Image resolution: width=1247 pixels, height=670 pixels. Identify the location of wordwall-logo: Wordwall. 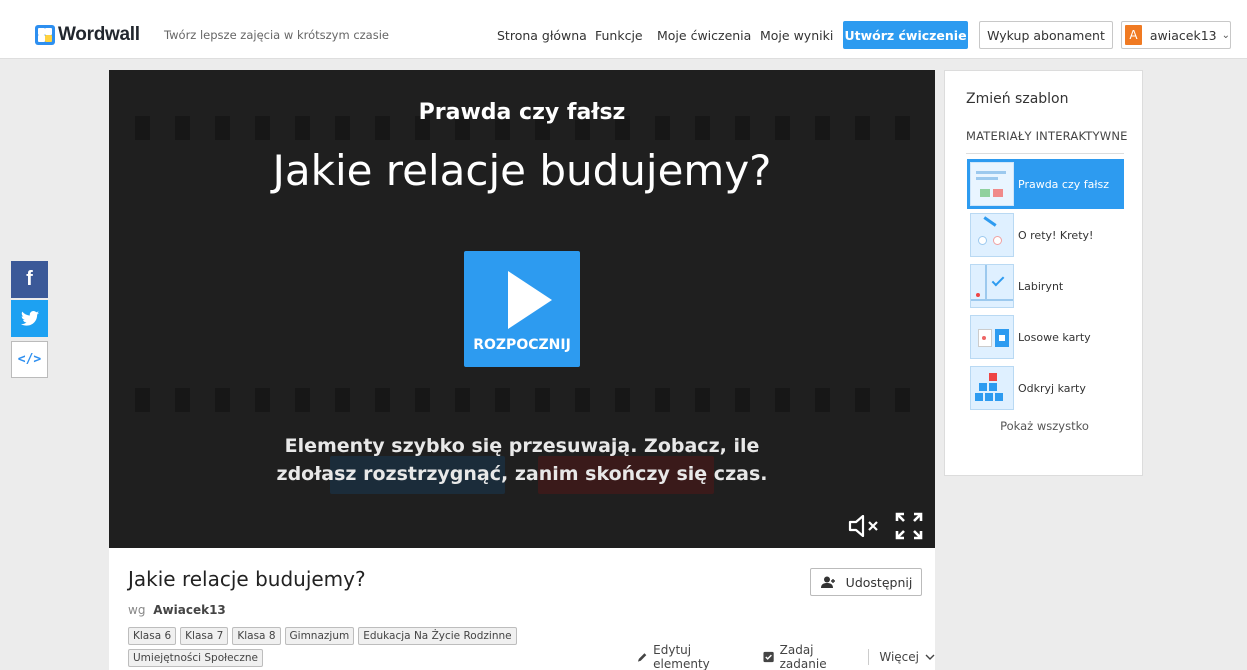
(87, 35).